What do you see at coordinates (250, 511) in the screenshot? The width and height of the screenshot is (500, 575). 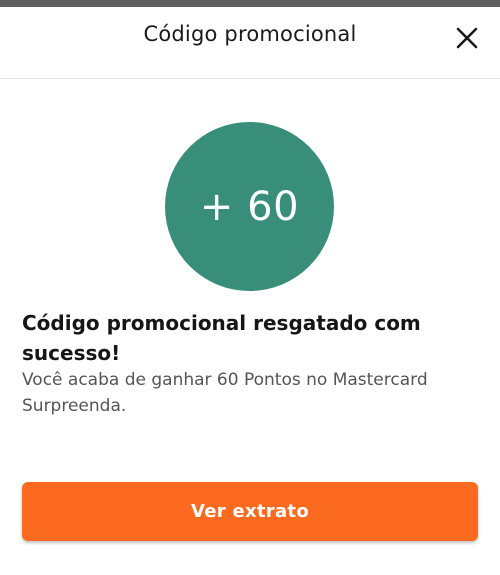 I see `view-statement-button: Ver extrato` at bounding box center [250, 511].